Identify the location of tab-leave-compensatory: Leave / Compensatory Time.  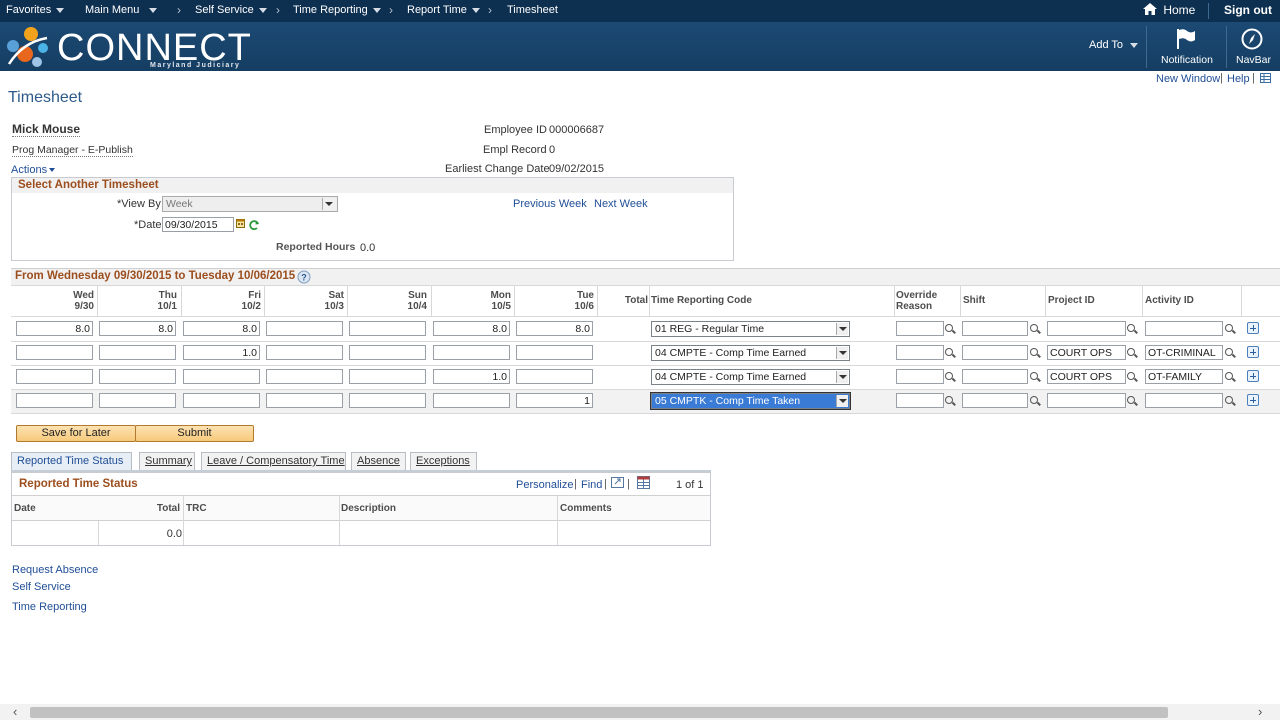
(273, 461).